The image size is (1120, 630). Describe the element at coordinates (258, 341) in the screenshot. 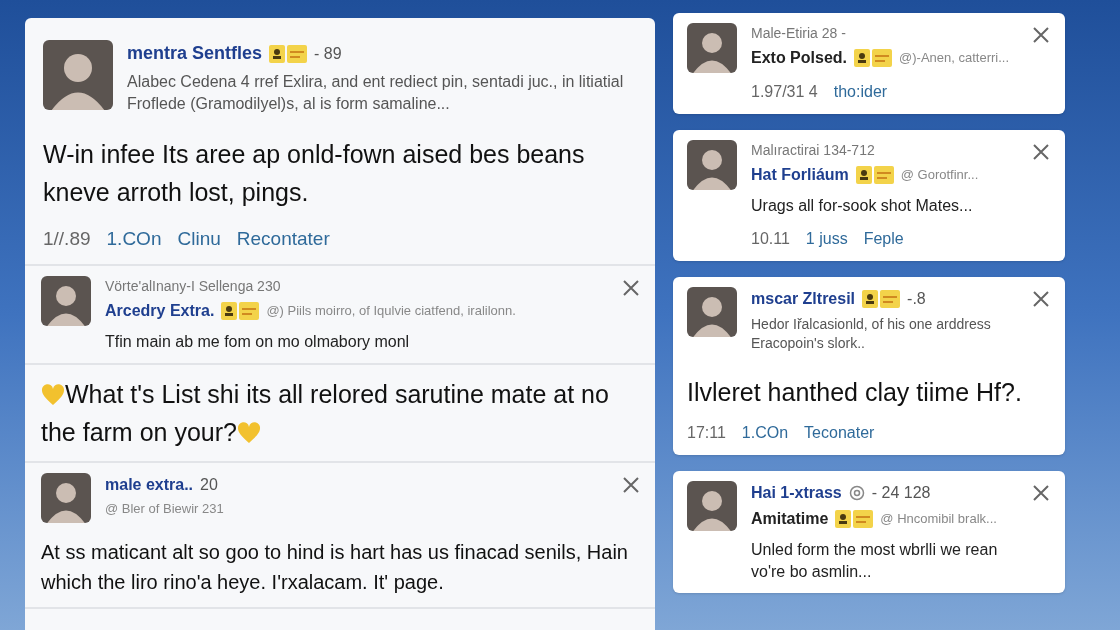

I see `message-text: Tfin main ab me fom on mo olmabory monl` at that location.